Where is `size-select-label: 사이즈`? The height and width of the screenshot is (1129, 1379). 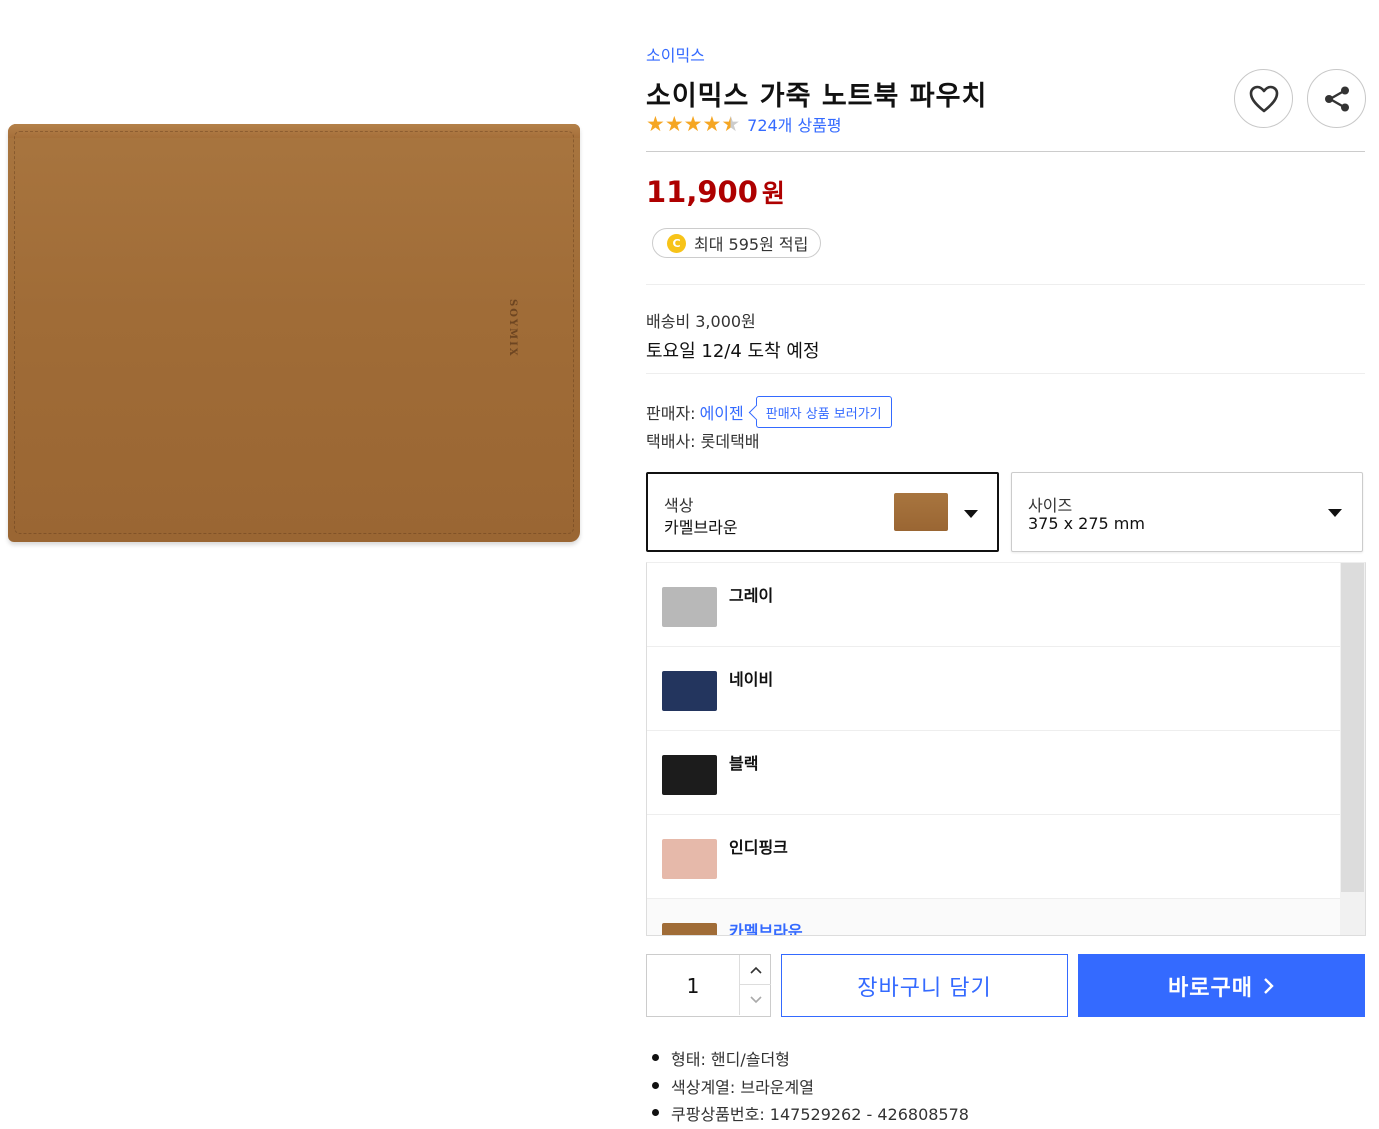 size-select-label: 사이즈 is located at coordinates (1050, 505).